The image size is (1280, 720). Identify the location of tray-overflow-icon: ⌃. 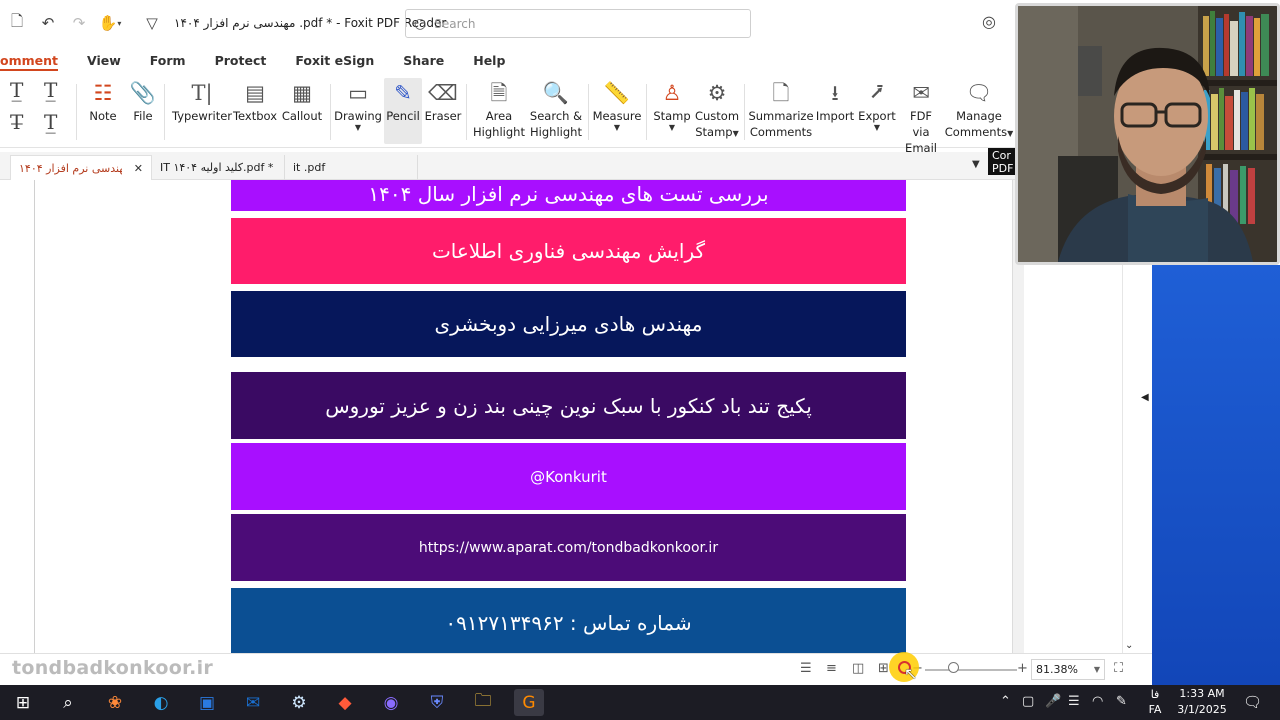
(1005, 701).